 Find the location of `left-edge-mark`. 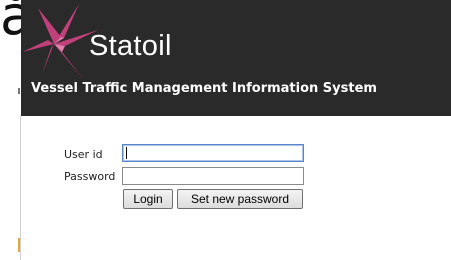

left-edge-mark is located at coordinates (19, 91).